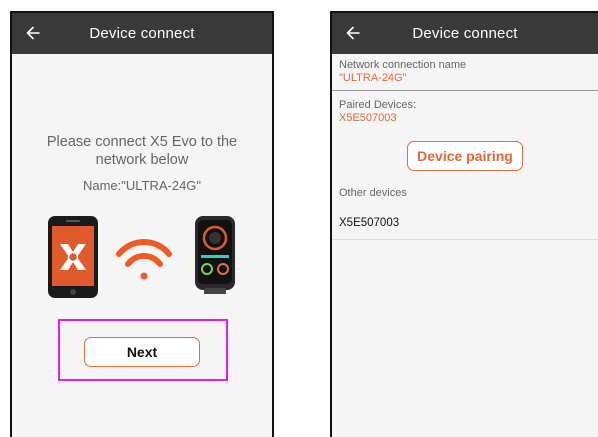 The width and height of the screenshot is (598, 437). I want to click on other-devices-label: Other devices, so click(373, 193).